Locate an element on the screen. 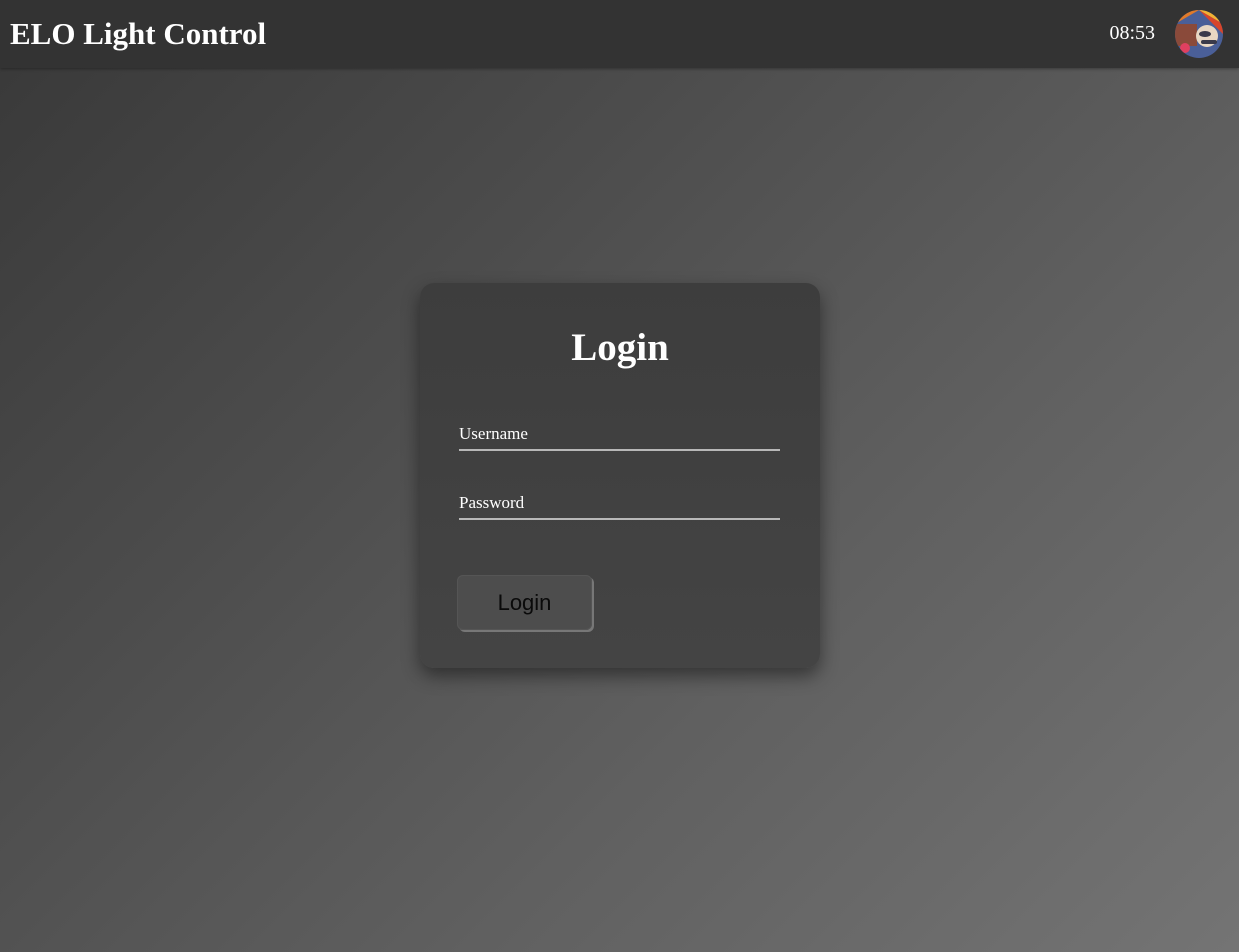 Image resolution: width=1239 pixels, height=952 pixels. login-card: Login Login is located at coordinates (620, 475).